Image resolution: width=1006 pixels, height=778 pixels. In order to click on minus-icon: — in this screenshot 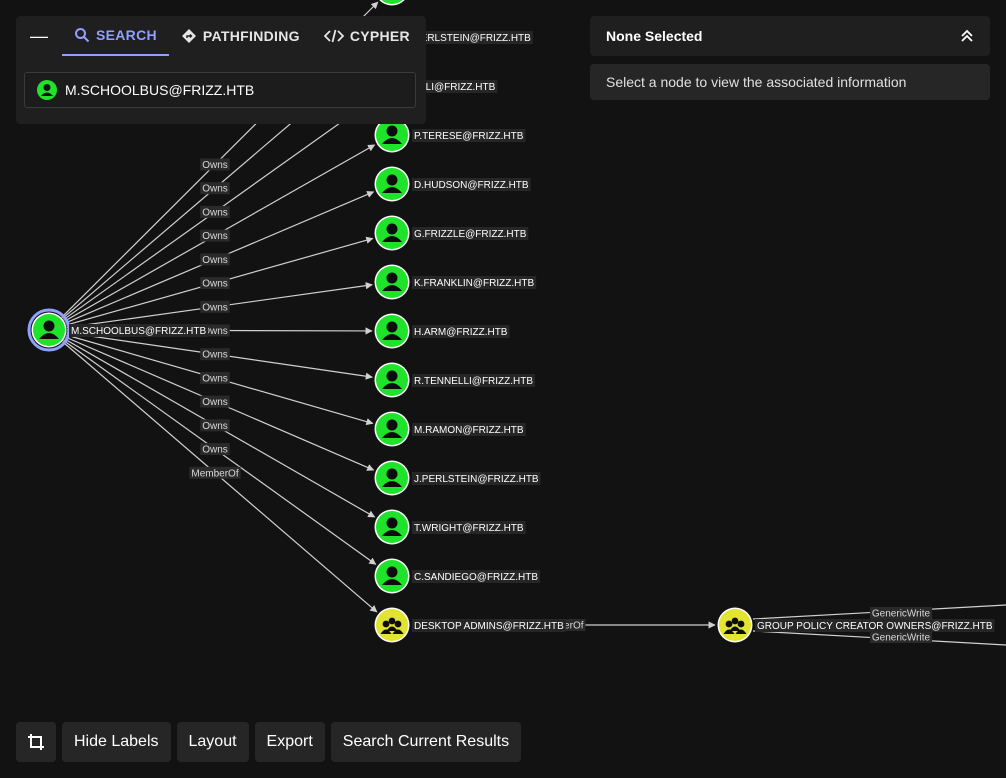, I will do `click(39, 35)`.